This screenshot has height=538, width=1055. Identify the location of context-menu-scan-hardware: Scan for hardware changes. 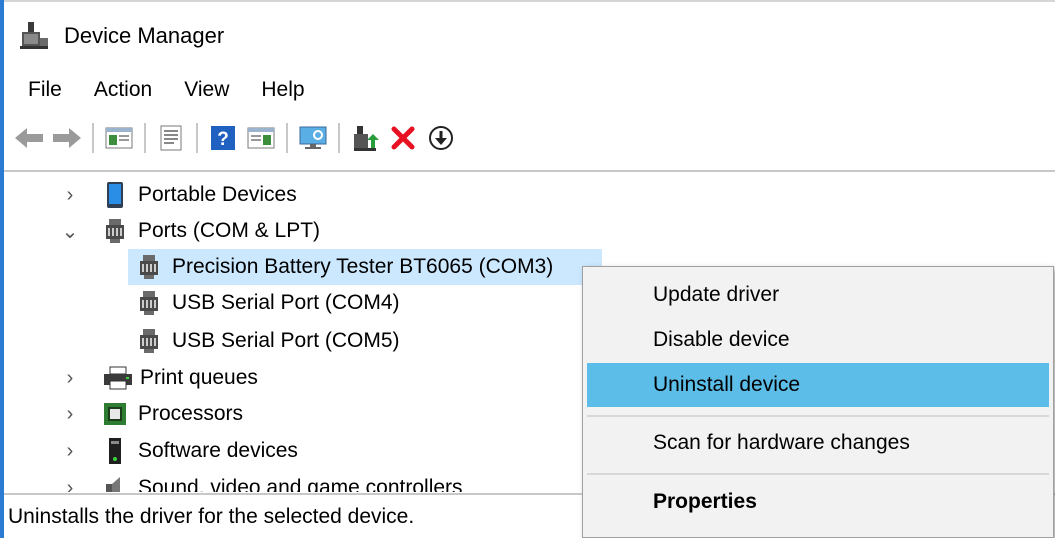
(818, 443).